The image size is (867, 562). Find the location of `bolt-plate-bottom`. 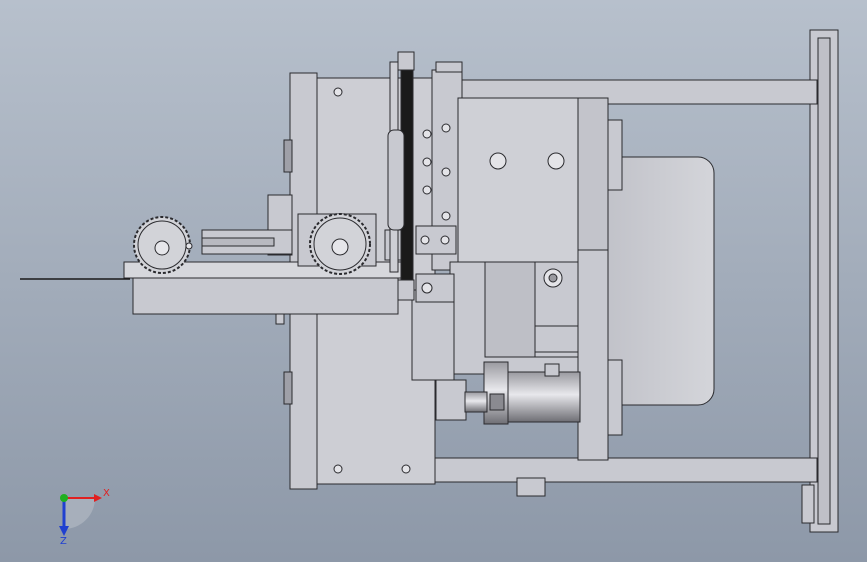

bolt-plate-bottom is located at coordinates (338, 469).